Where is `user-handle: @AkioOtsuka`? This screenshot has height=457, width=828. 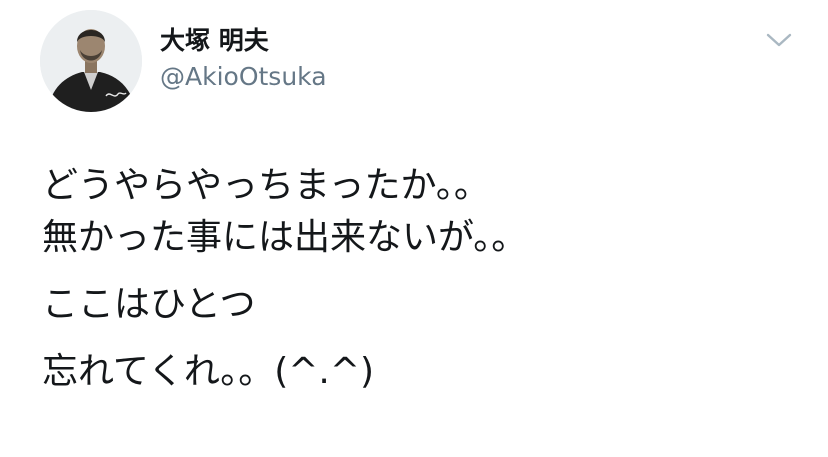 user-handle: @AkioOtsuka is located at coordinates (243, 77).